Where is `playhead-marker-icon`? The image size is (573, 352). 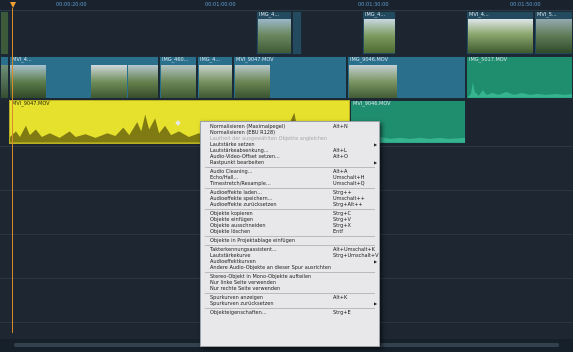 playhead-marker-icon is located at coordinates (13, 5).